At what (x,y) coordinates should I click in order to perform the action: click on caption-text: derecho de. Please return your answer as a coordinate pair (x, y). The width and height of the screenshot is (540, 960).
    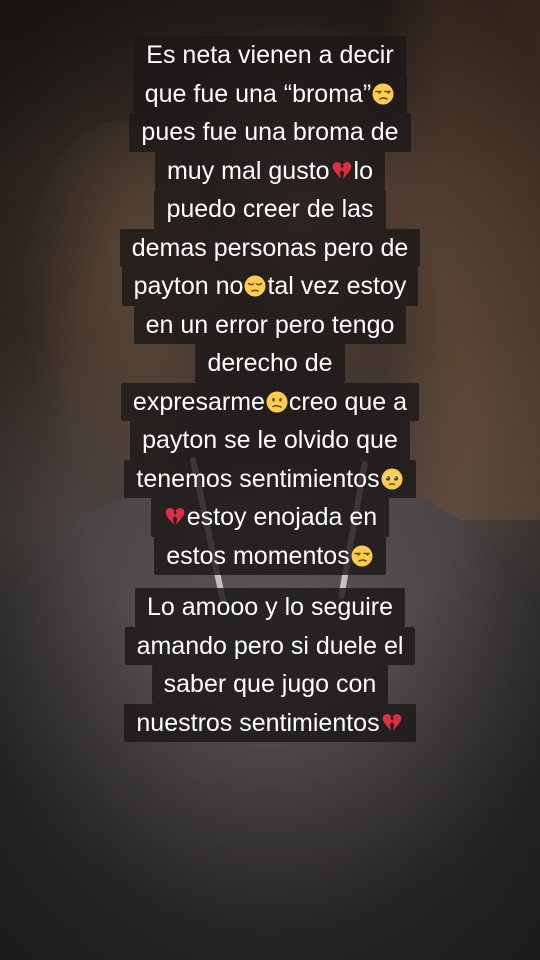
    Looking at the image, I should click on (270, 363).